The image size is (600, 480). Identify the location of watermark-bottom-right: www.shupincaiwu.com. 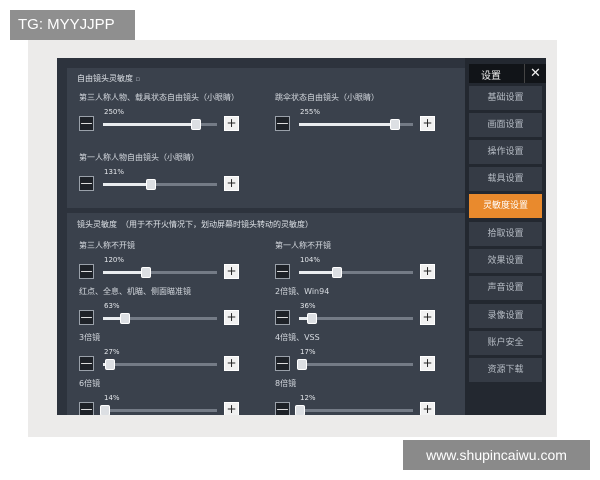
(496, 455).